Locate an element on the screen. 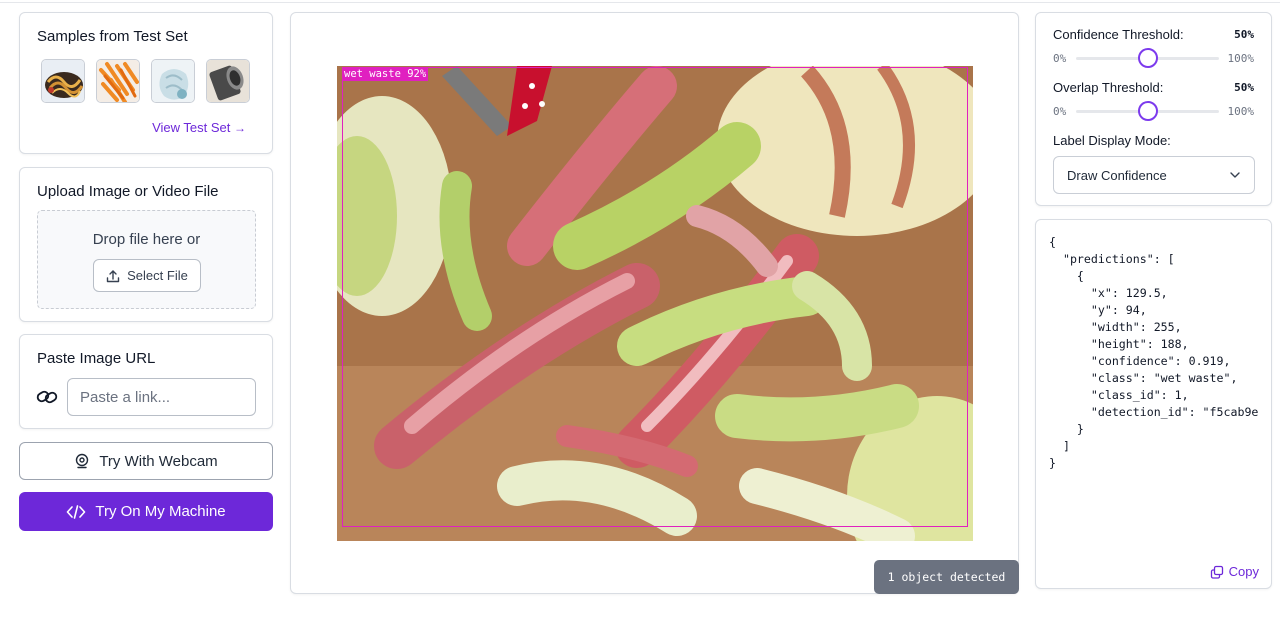 This screenshot has width=1280, height=626. overlap-slider-handle is located at coordinates (1147, 111).